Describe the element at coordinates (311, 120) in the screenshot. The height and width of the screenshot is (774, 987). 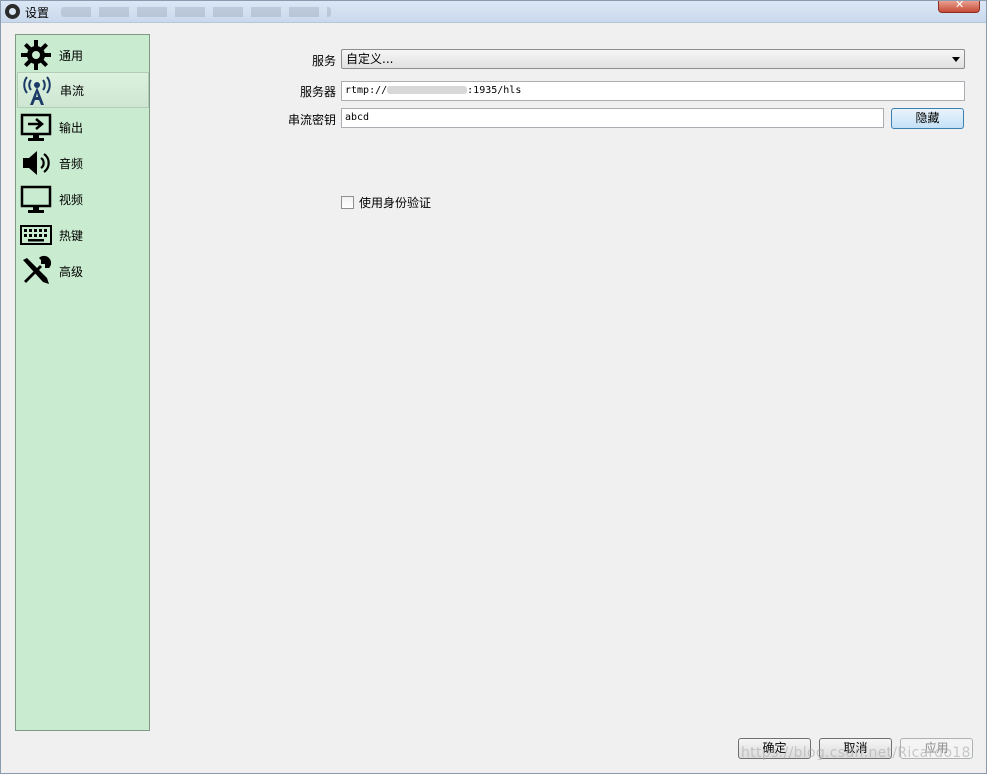
I see `stream-key-label: 串流密钥` at that location.